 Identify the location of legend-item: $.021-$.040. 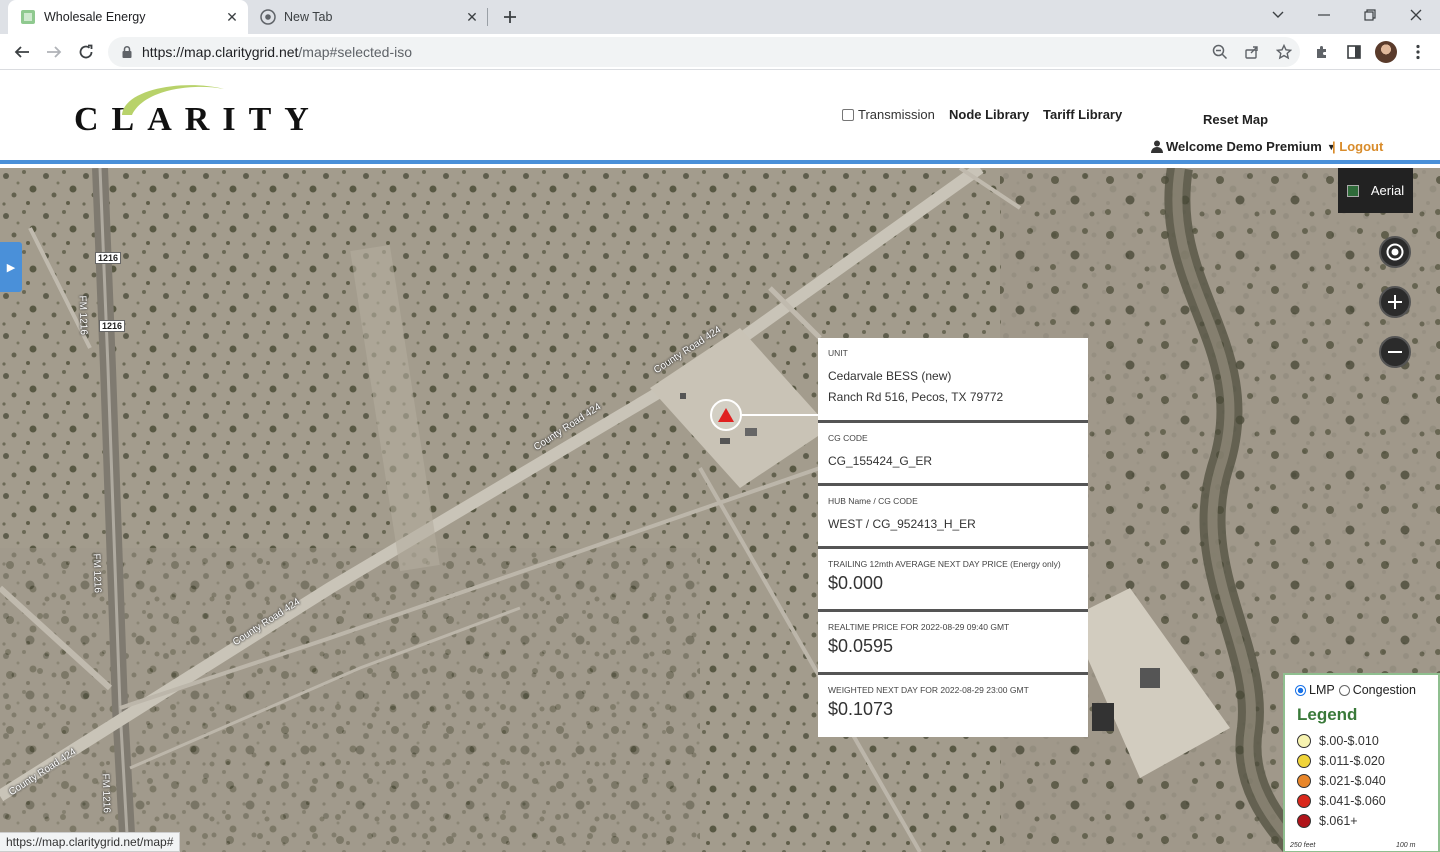
(1362, 780).